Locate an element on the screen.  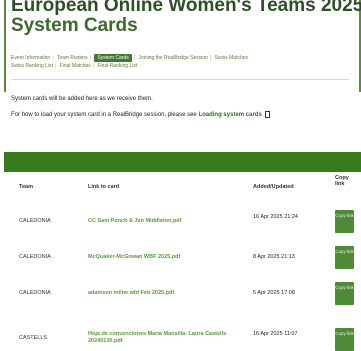
cell-date: 5 Apr 2025 17:08 is located at coordinates (274, 293).